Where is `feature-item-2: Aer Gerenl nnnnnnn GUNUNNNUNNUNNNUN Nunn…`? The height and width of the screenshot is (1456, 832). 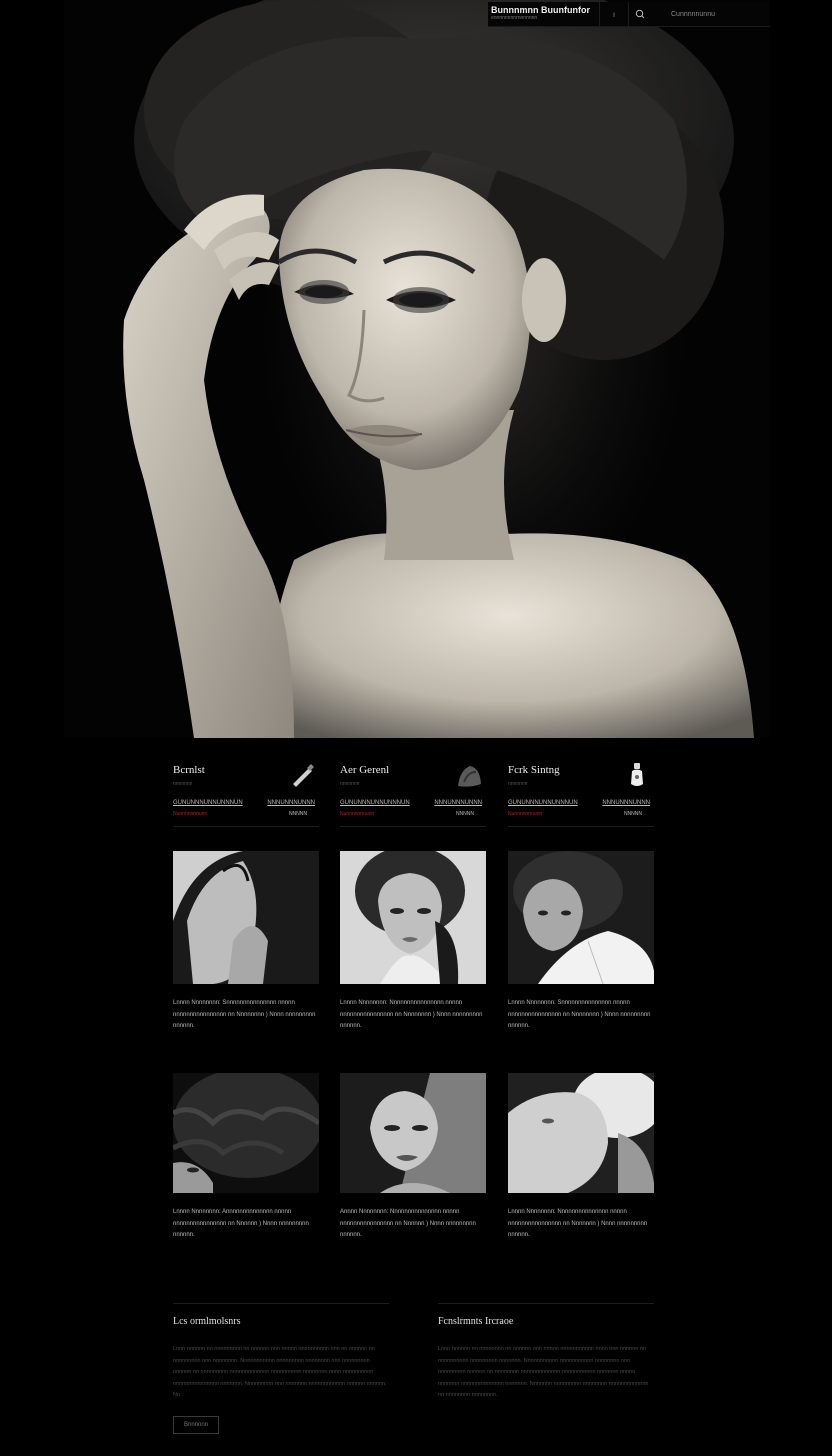 feature-item-2: Aer Gerenl nnnnnnn GUNUNNNUNNUNNNUN Nunn… is located at coordinates (413, 793).